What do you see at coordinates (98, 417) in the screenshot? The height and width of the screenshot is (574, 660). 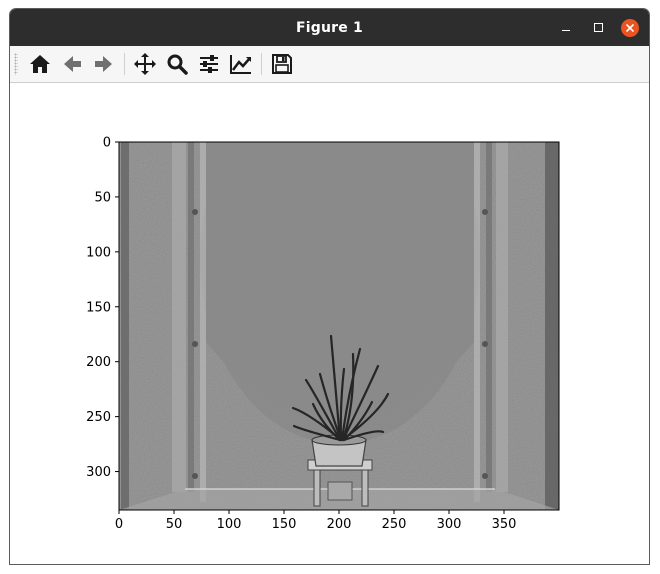 I see `y-tick-label: 250` at bounding box center [98, 417].